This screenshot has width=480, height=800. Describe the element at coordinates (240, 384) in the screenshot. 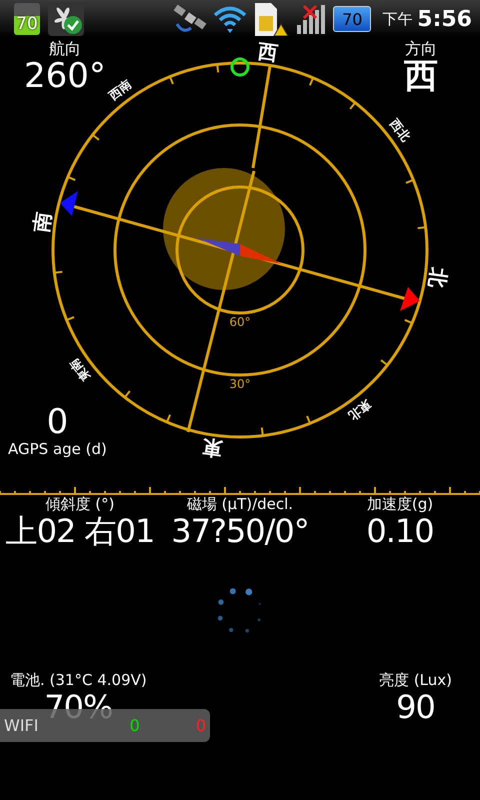

I see `elevation-label: 30°` at that location.